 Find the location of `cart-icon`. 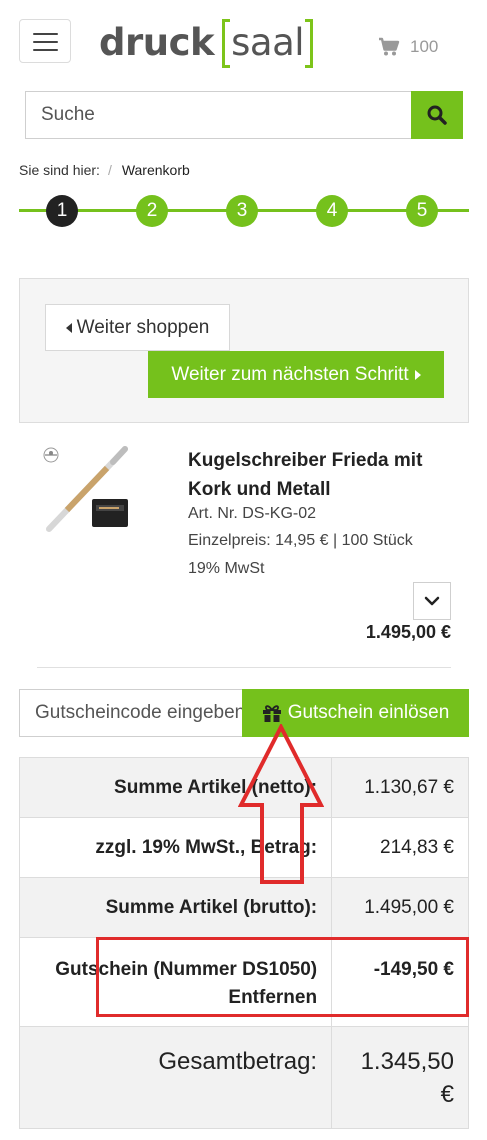

cart-icon is located at coordinates (389, 46).